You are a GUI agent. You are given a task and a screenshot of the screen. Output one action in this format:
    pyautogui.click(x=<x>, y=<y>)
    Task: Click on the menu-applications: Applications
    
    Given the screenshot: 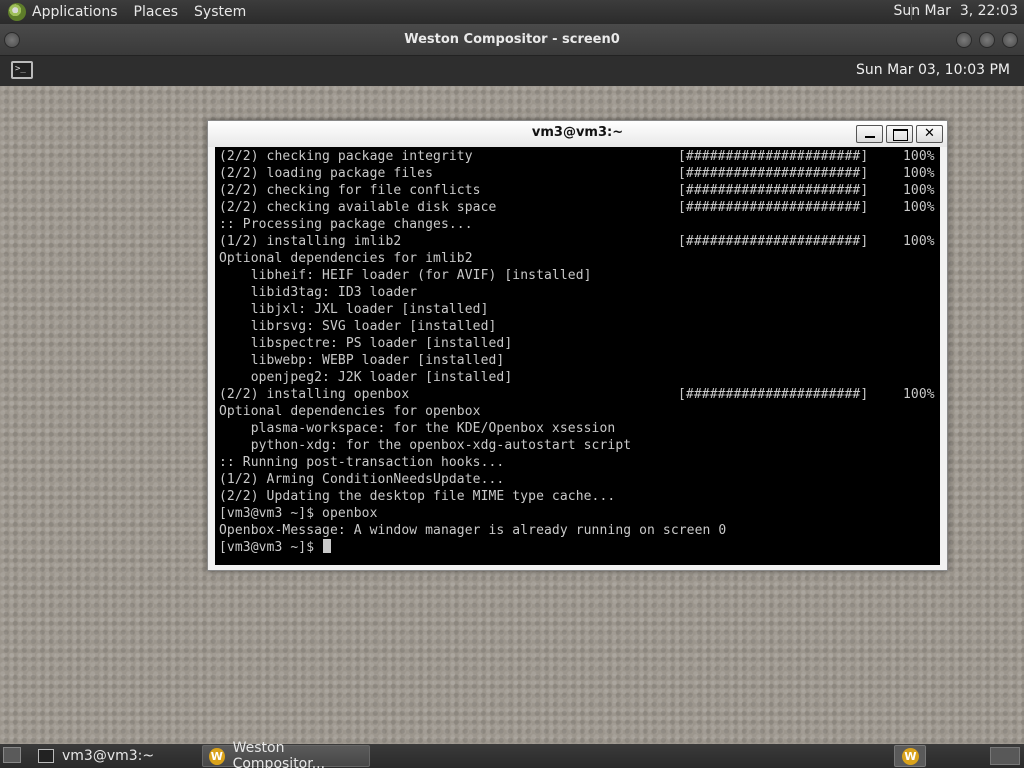 What is the action you would take?
    pyautogui.click(x=75, y=12)
    